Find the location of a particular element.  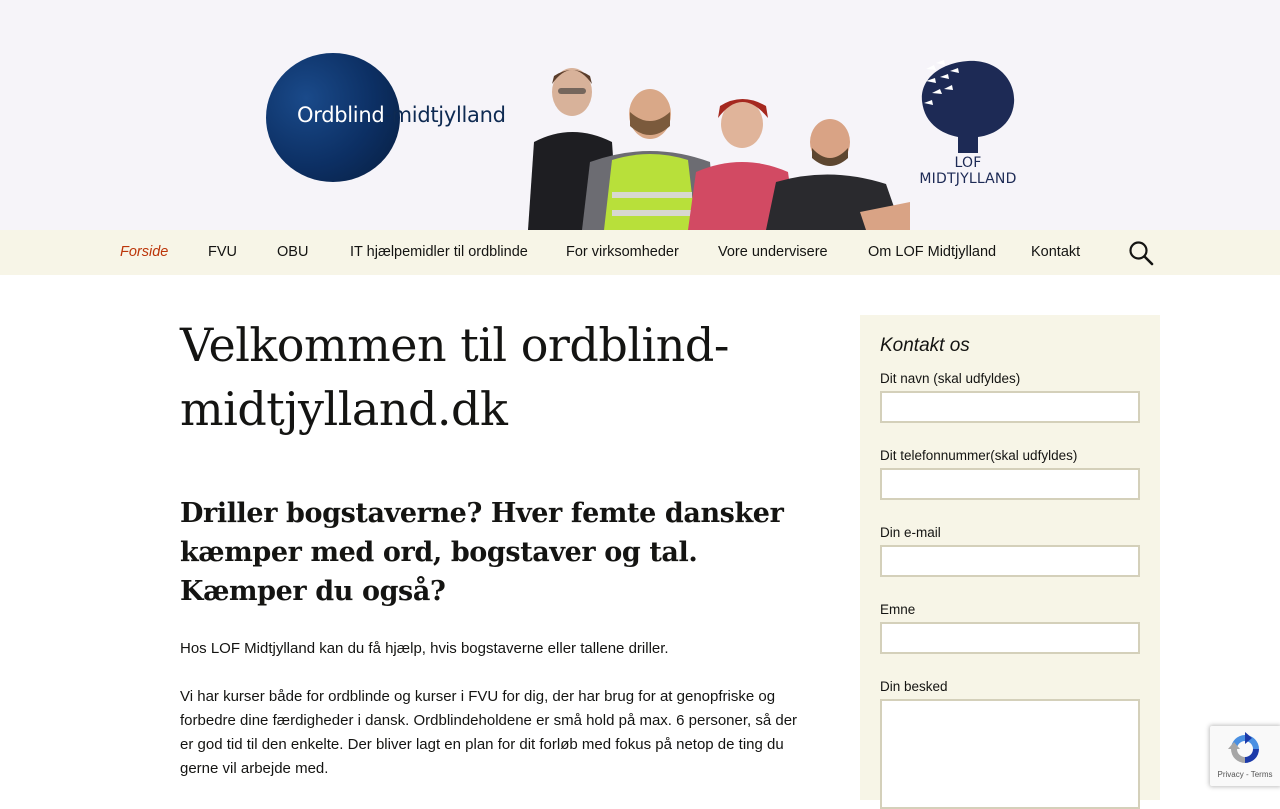

contact-widget-title: Kontakt os is located at coordinates (925, 345).